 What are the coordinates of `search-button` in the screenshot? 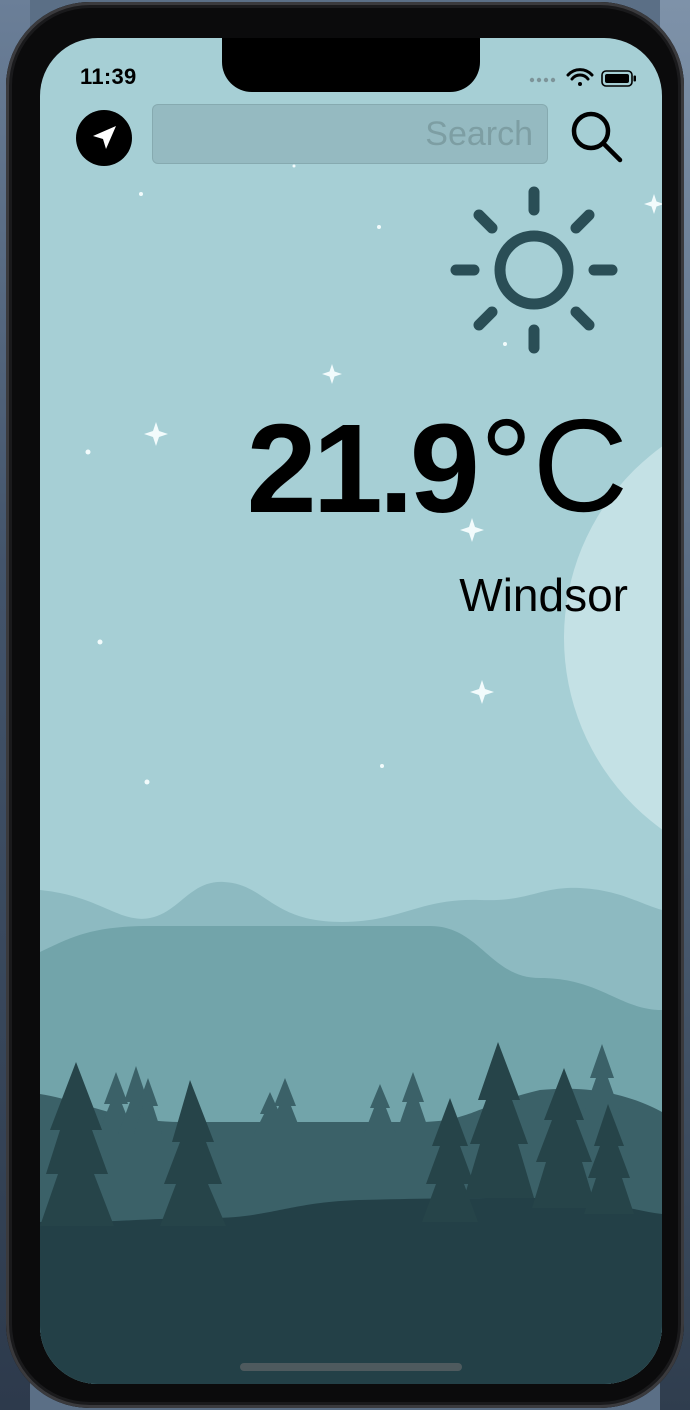 It's located at (597, 137).